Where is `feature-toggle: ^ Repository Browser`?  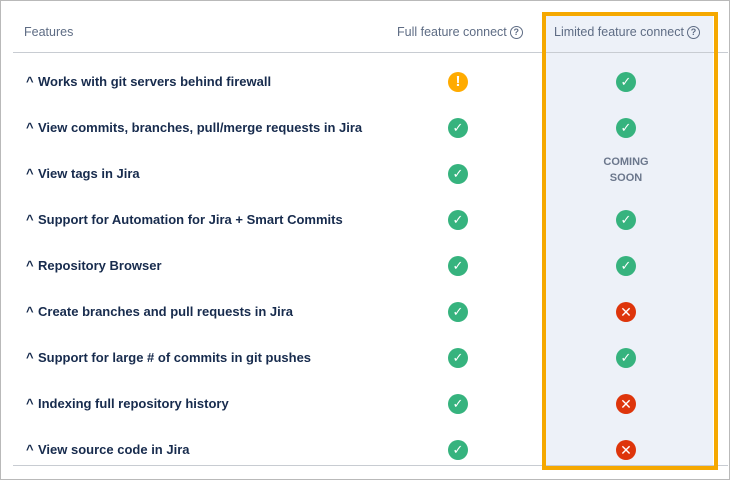
feature-toggle: ^ Repository Browser is located at coordinates (94, 265).